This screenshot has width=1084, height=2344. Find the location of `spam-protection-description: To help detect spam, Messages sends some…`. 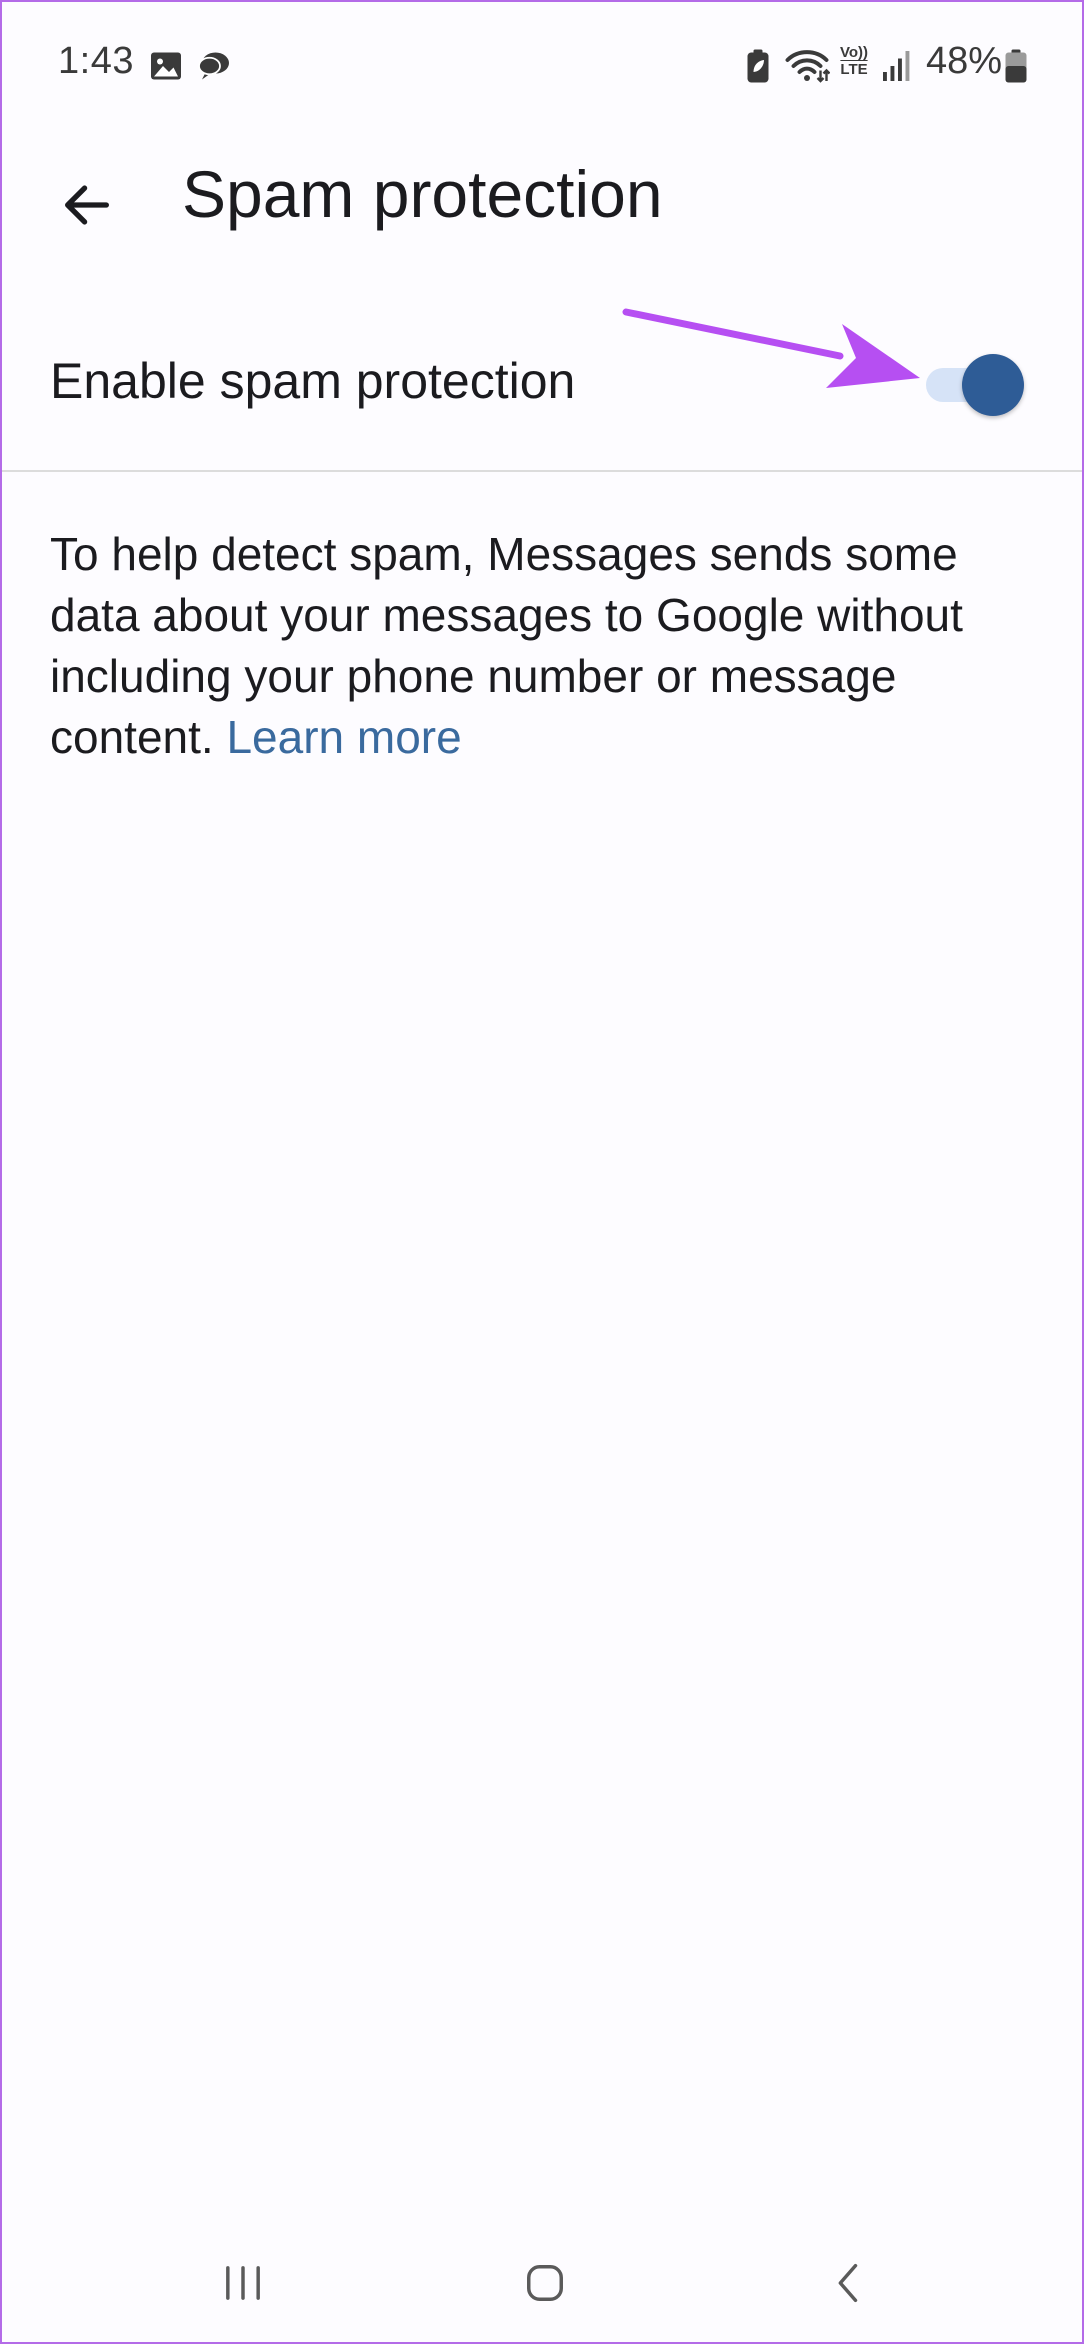

spam-protection-description: To help detect spam, Messages sends some… is located at coordinates (550, 646).